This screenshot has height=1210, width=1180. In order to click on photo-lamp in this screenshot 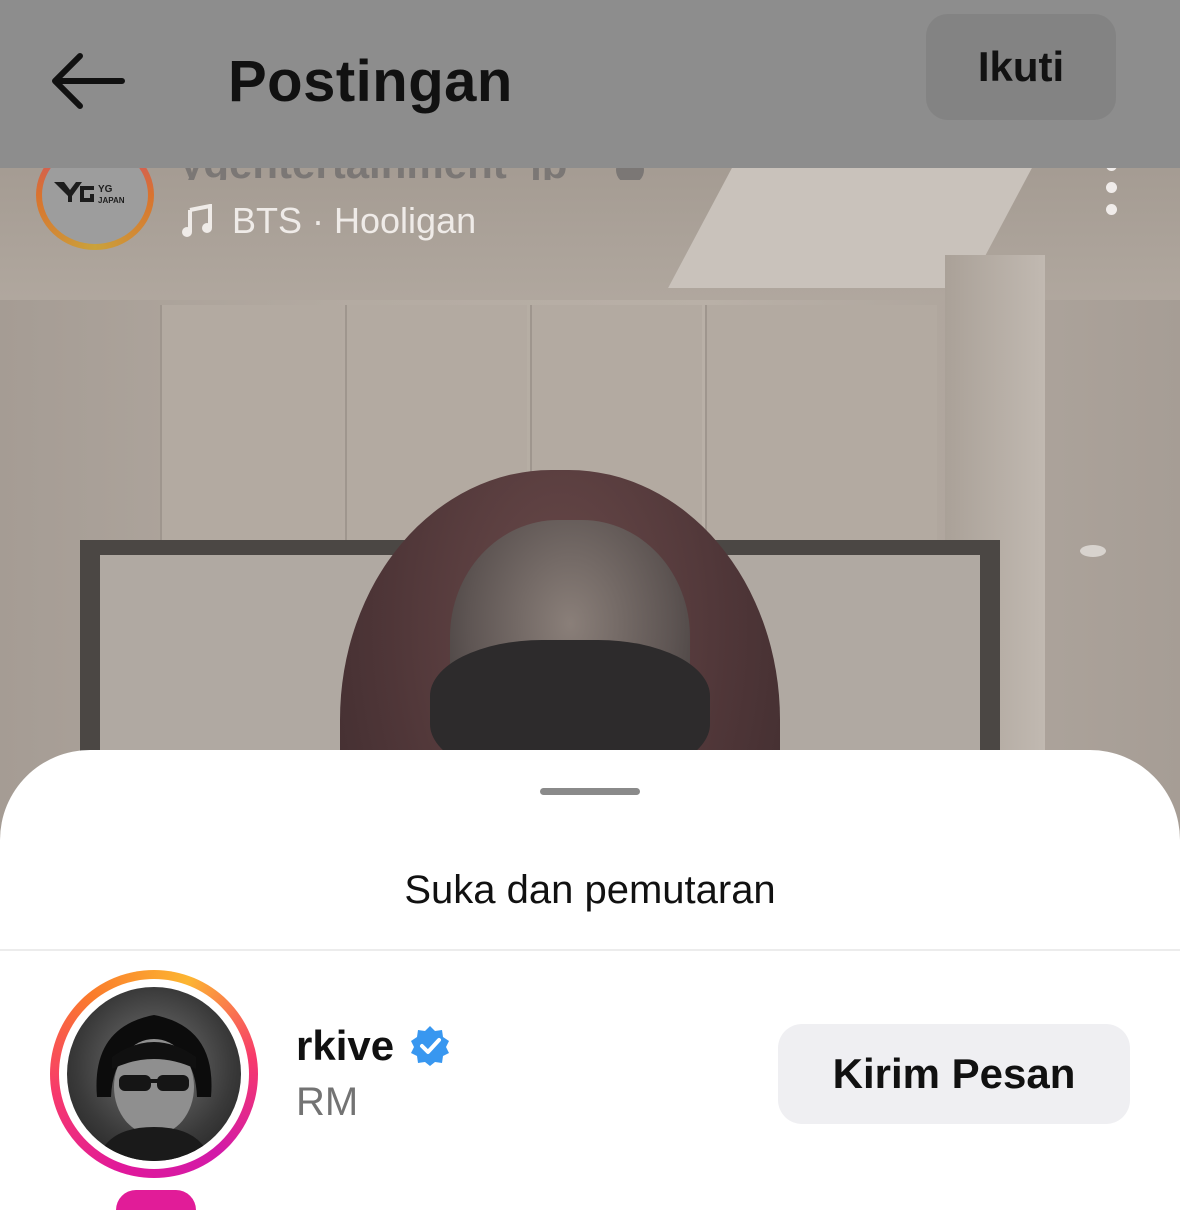, I will do `click(1093, 551)`.